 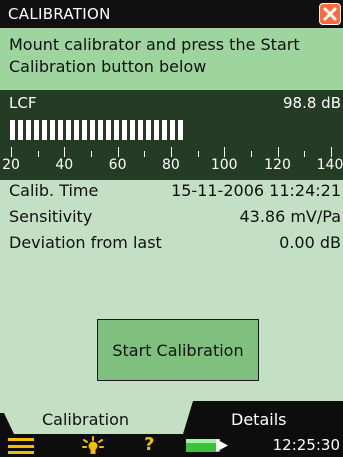 What do you see at coordinates (277, 165) in the screenshot?
I see `scale-label: 120` at bounding box center [277, 165].